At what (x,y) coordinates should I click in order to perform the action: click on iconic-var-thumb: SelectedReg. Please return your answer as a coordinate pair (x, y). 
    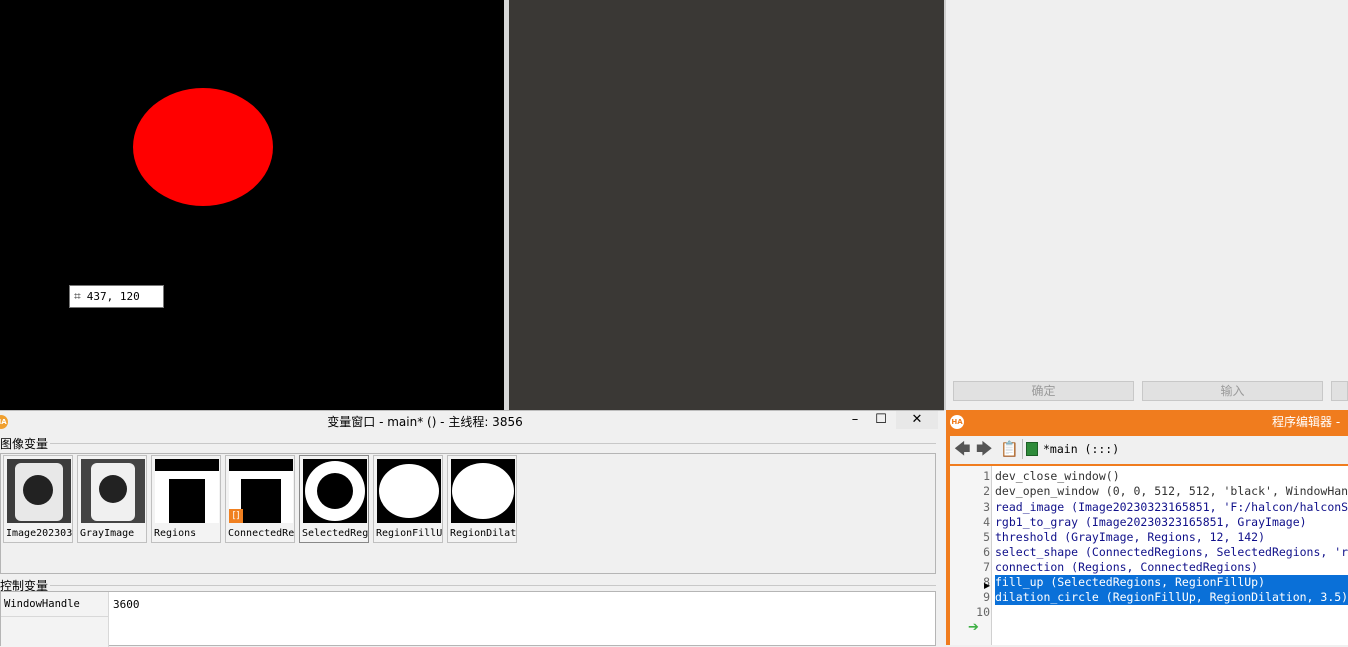
    Looking at the image, I should click on (334, 499).